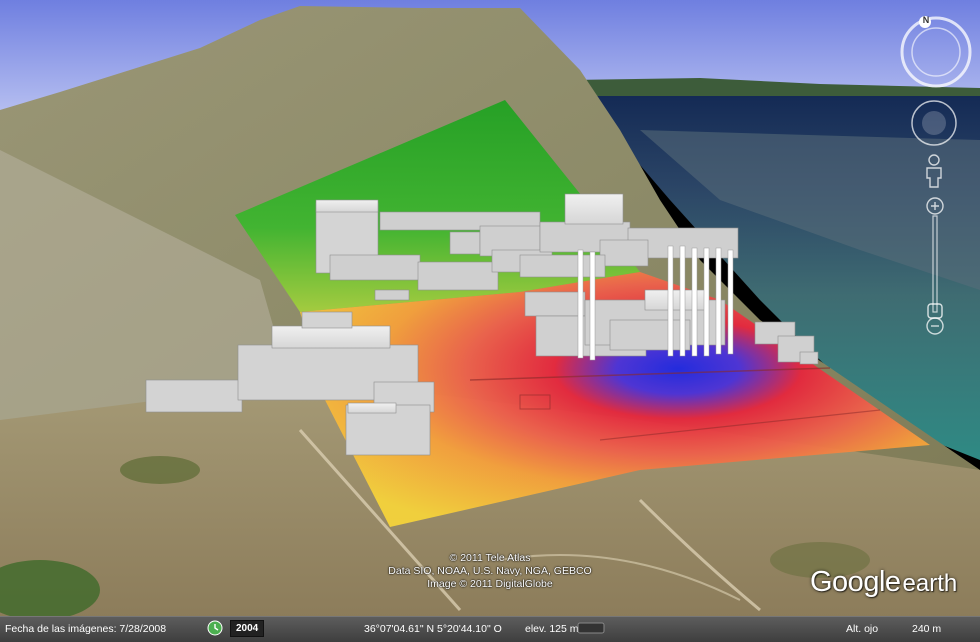 This screenshot has width=980, height=642. I want to click on elevation-readout: elev. 125 m, so click(552, 629).